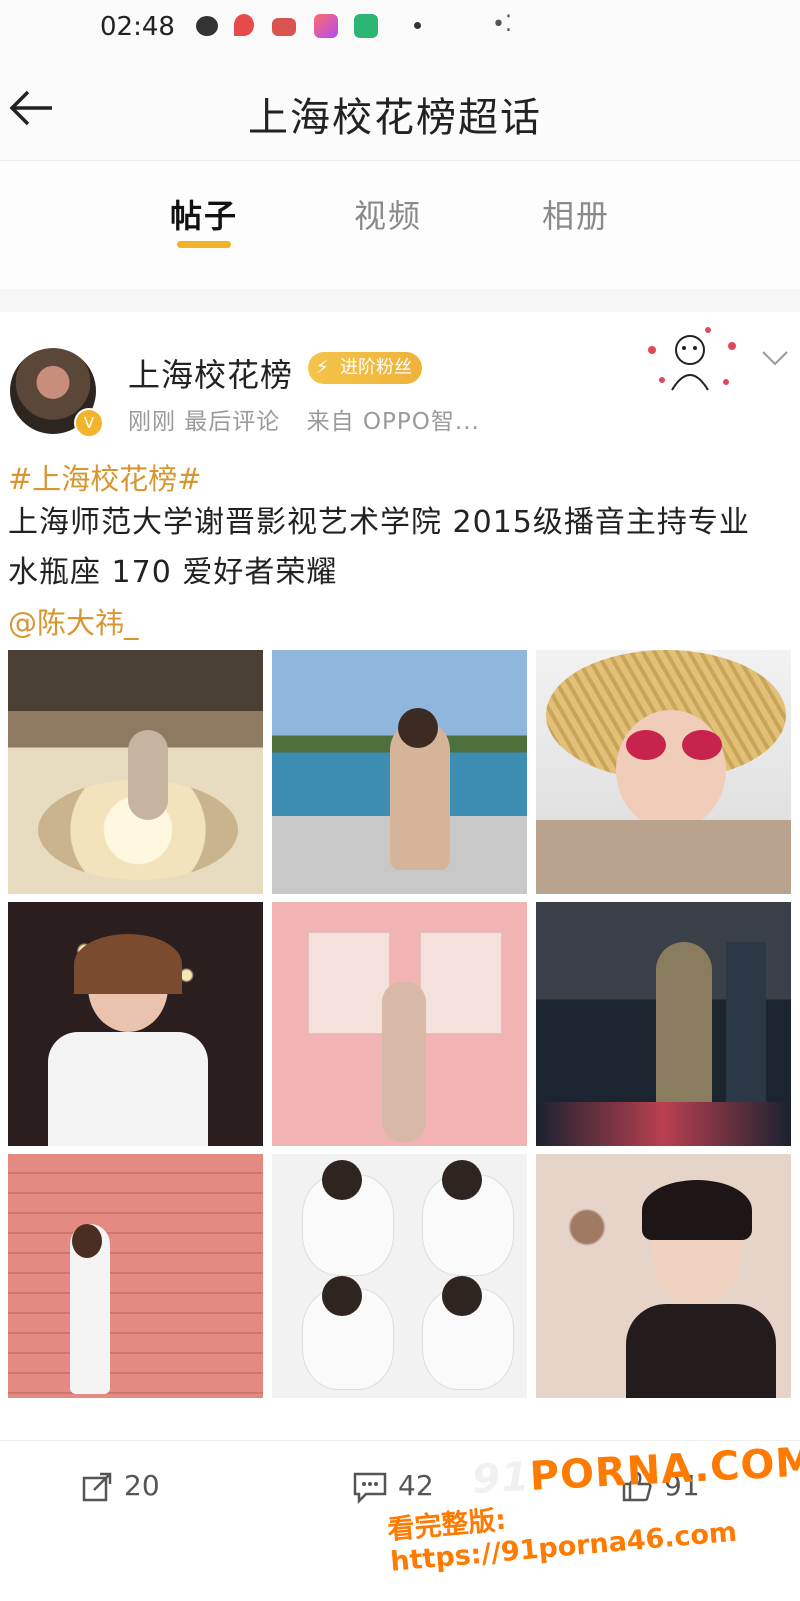 The width and height of the screenshot is (800, 1601). Describe the element at coordinates (775, 358) in the screenshot. I see `chevron-down-icon` at that location.